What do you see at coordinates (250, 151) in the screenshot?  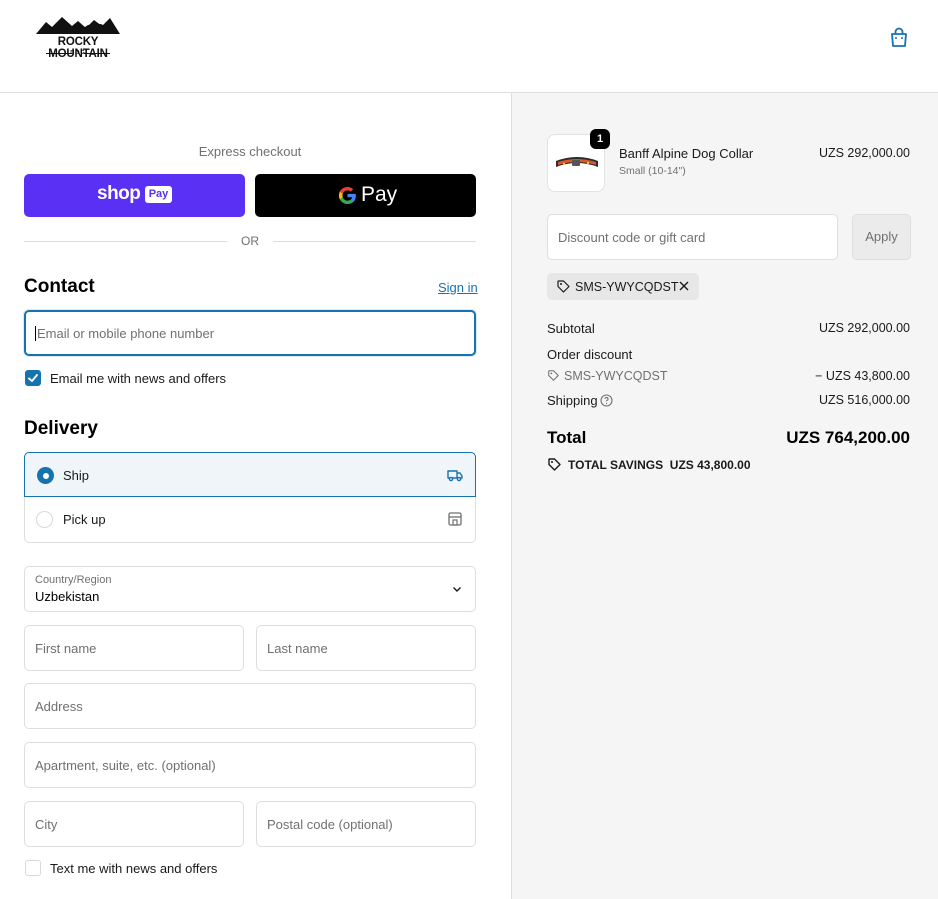 I see `express-checkout-label: Express checkout` at bounding box center [250, 151].